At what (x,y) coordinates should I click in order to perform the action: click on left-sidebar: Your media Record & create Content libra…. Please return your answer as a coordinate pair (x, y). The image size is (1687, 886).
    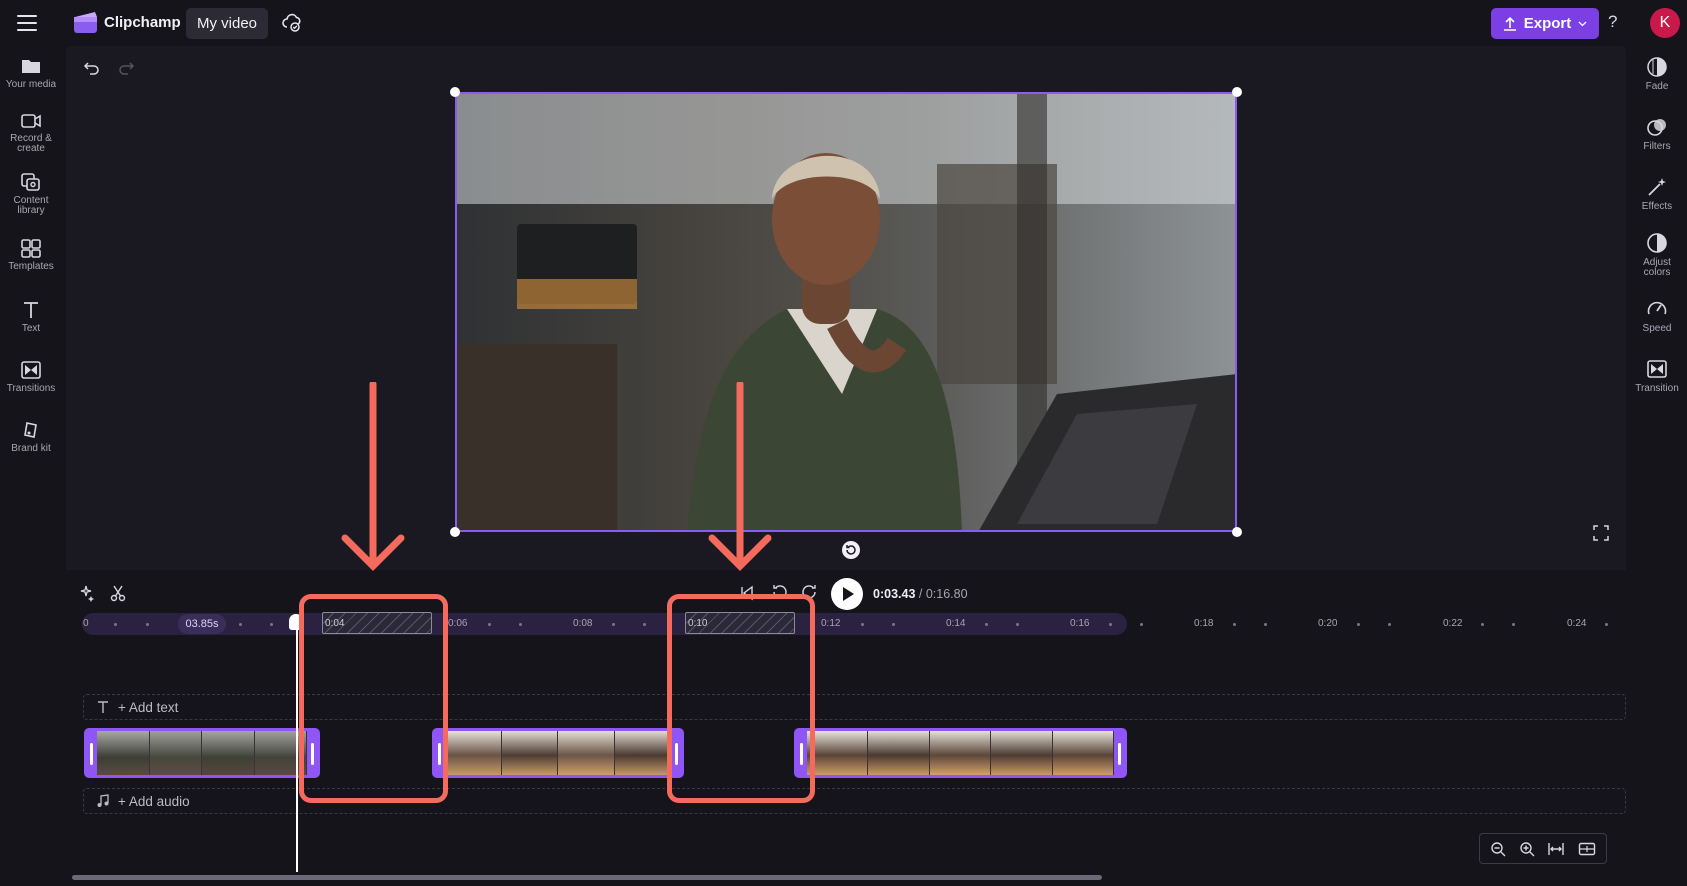
    Looking at the image, I should click on (31, 466).